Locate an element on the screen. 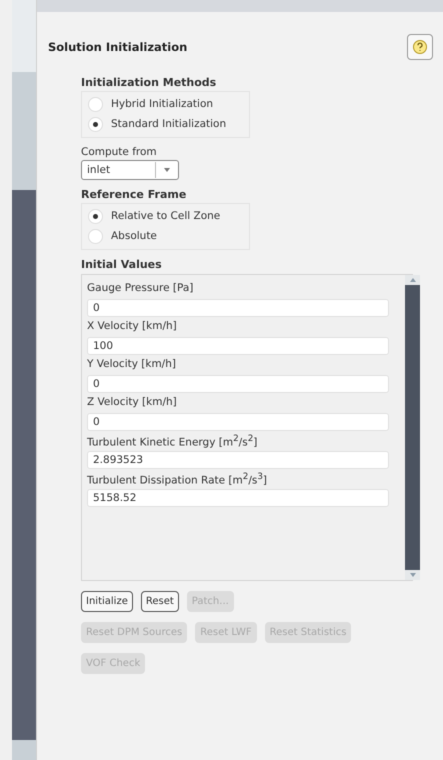 Image resolution: width=443 pixels, height=760 pixels. radio-label: Hybrid Initialization is located at coordinates (162, 104).